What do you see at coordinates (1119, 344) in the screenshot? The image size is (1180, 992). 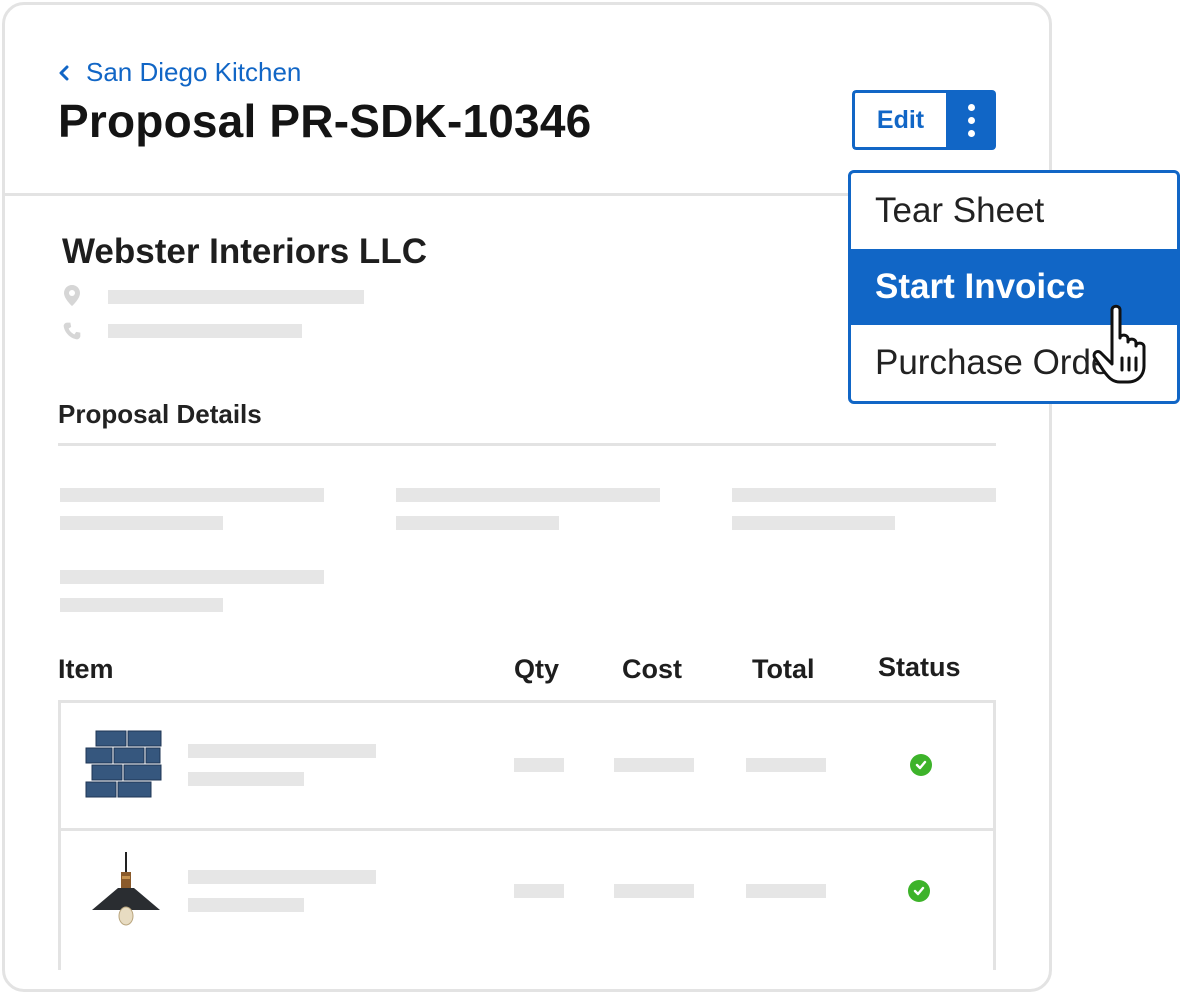 I see `hand-pointer-cursor-icon` at bounding box center [1119, 344].